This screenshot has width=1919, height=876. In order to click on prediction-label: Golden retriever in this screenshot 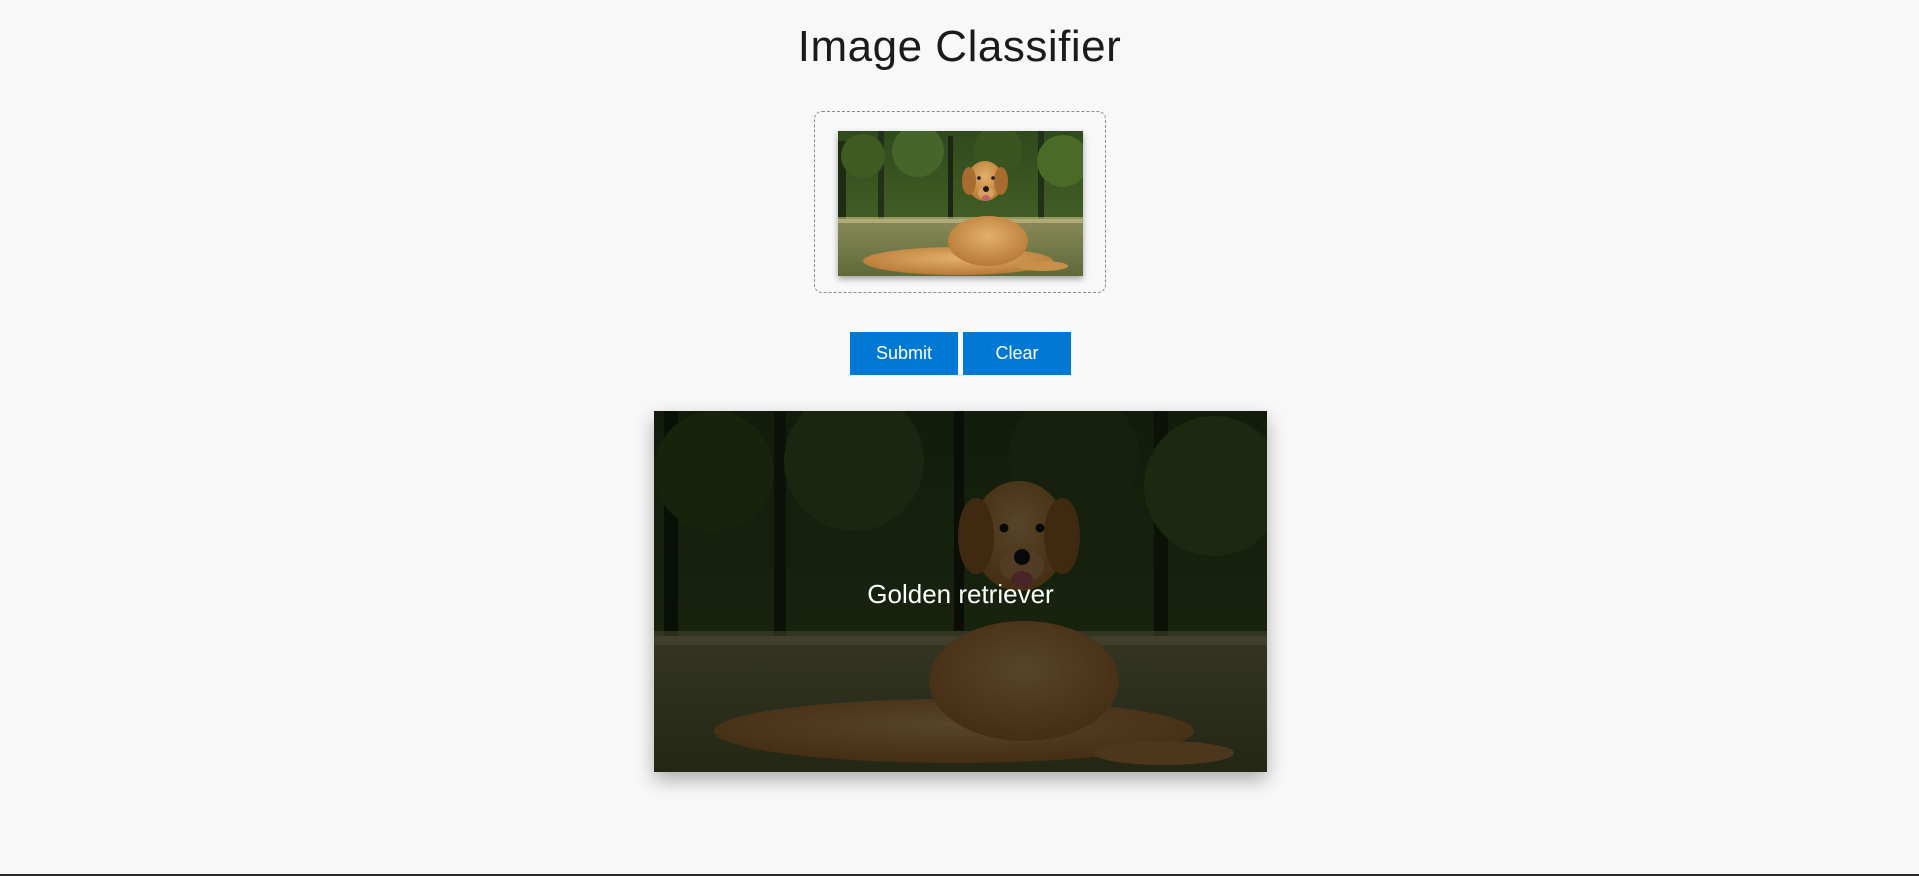, I will do `click(960, 594)`.